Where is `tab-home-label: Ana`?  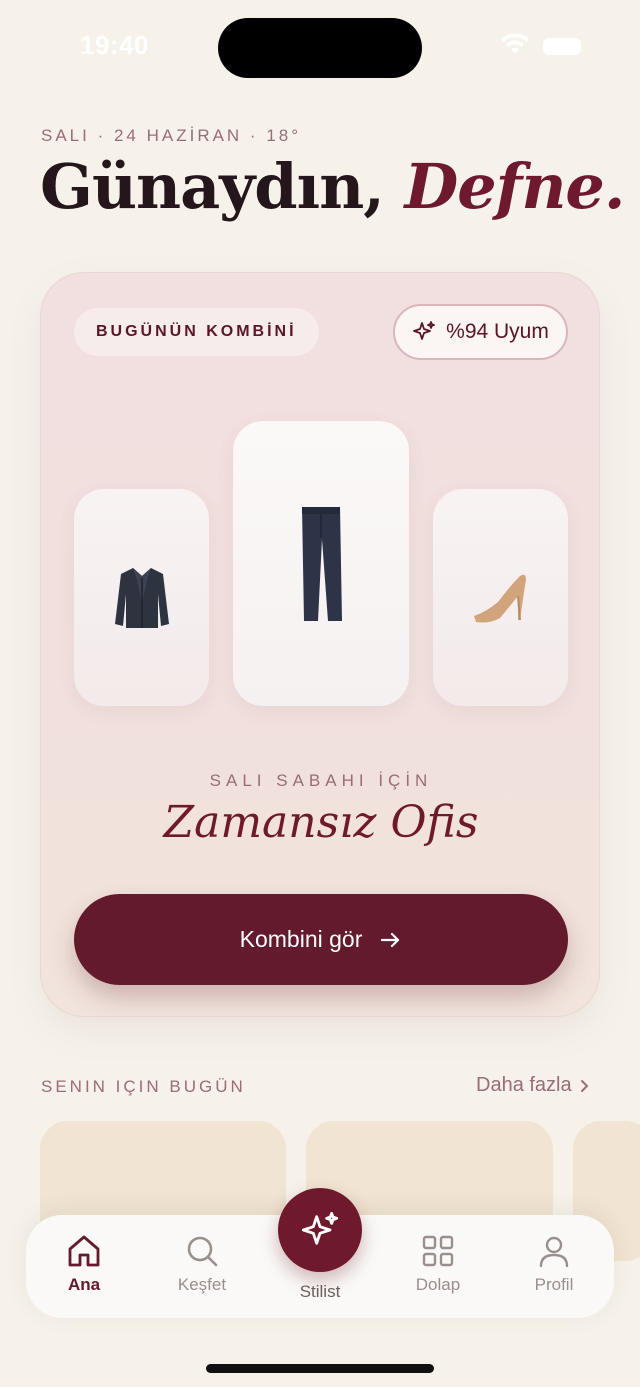
tab-home-label: Ana is located at coordinates (84, 1284).